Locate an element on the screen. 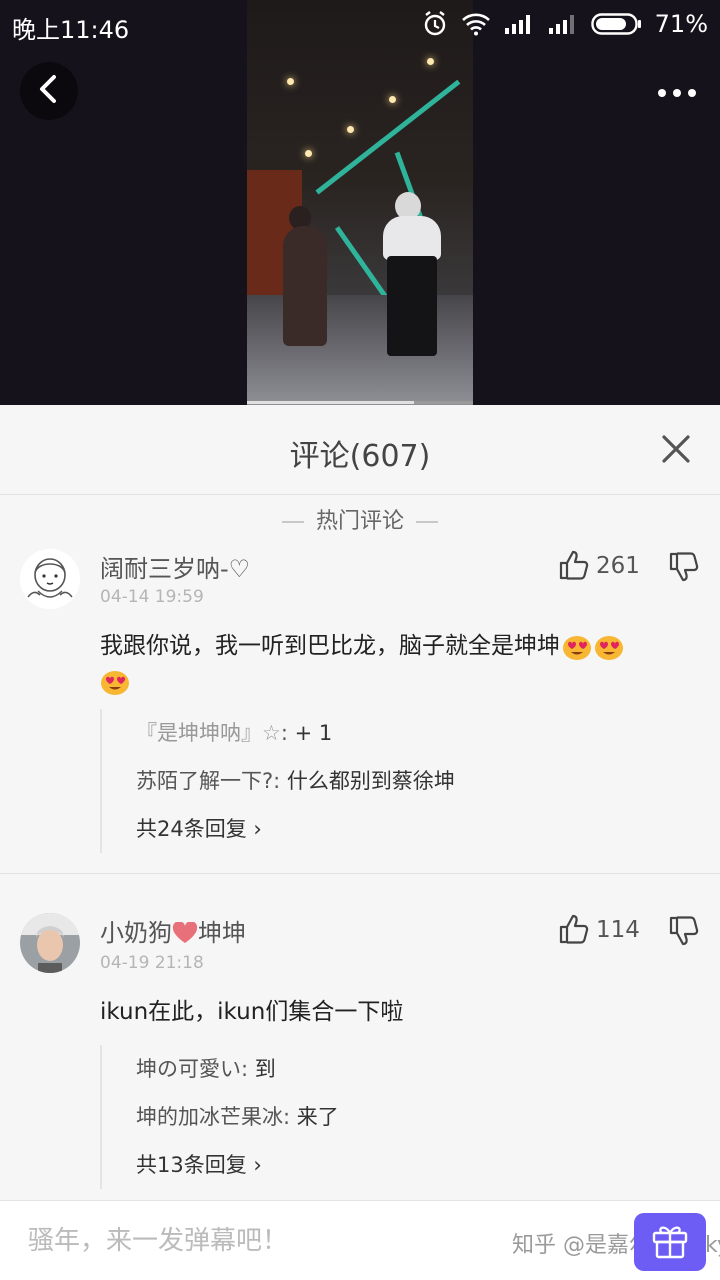 The height and width of the screenshot is (1280, 720). status-icons: 71% is located at coordinates (564, 24).